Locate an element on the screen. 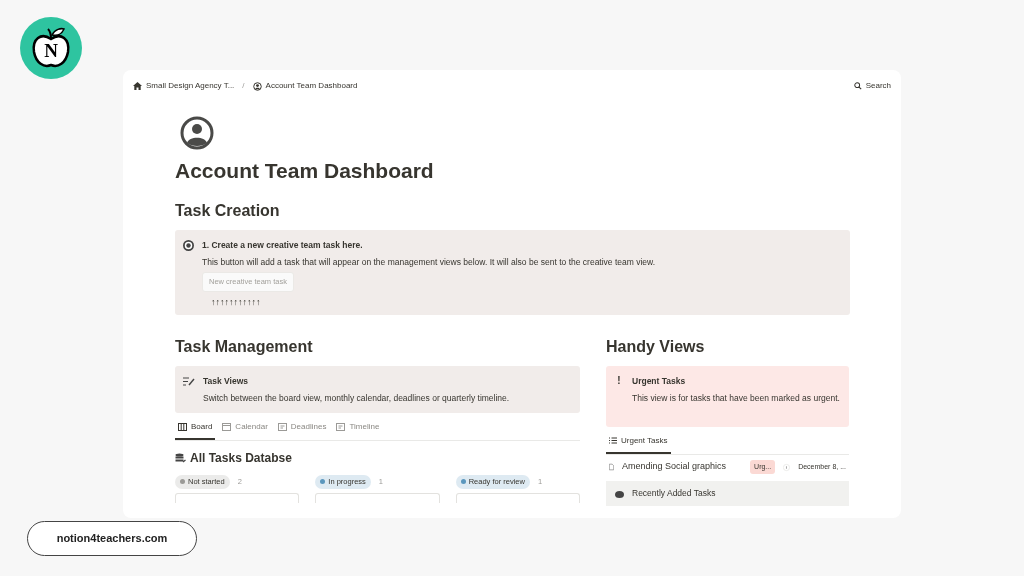 The height and width of the screenshot is (576, 1024). radio-icon is located at coordinates (188, 245).